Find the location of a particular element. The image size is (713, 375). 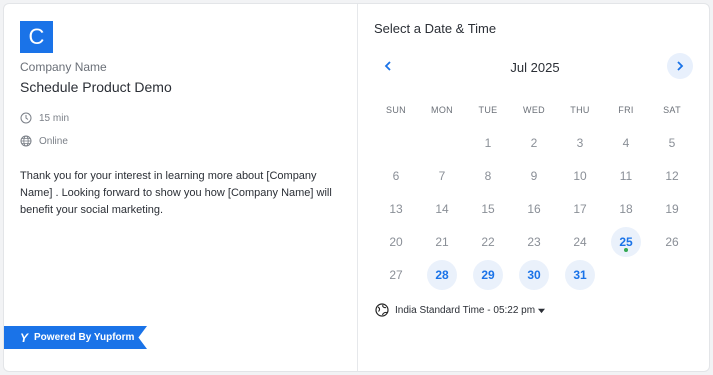

powered-by-badge: Y Powered By Yupform is located at coordinates (75, 337).